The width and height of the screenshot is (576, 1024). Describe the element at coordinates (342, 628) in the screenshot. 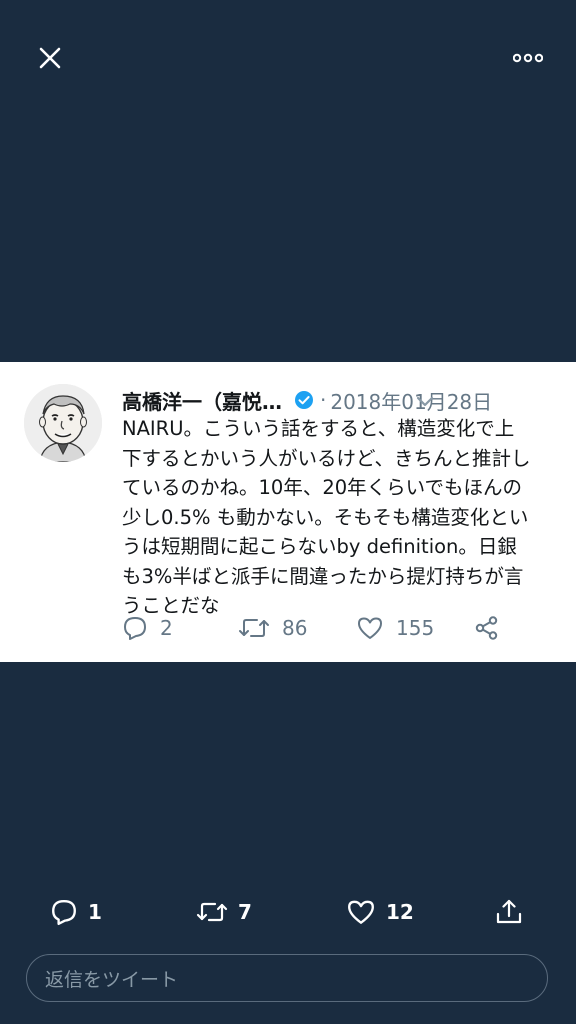

I see `tweet-actions: 2 86 155` at that location.